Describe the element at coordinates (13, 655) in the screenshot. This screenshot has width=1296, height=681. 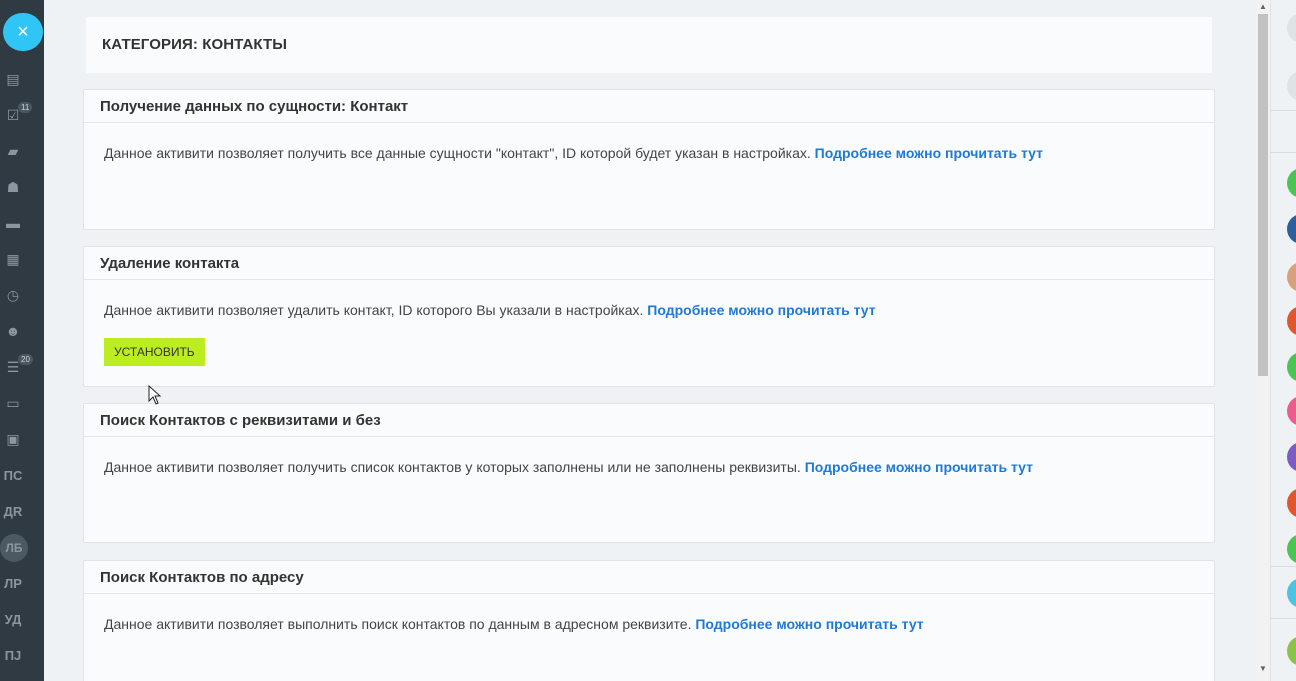
I see `user-initials-6: ПJ` at that location.